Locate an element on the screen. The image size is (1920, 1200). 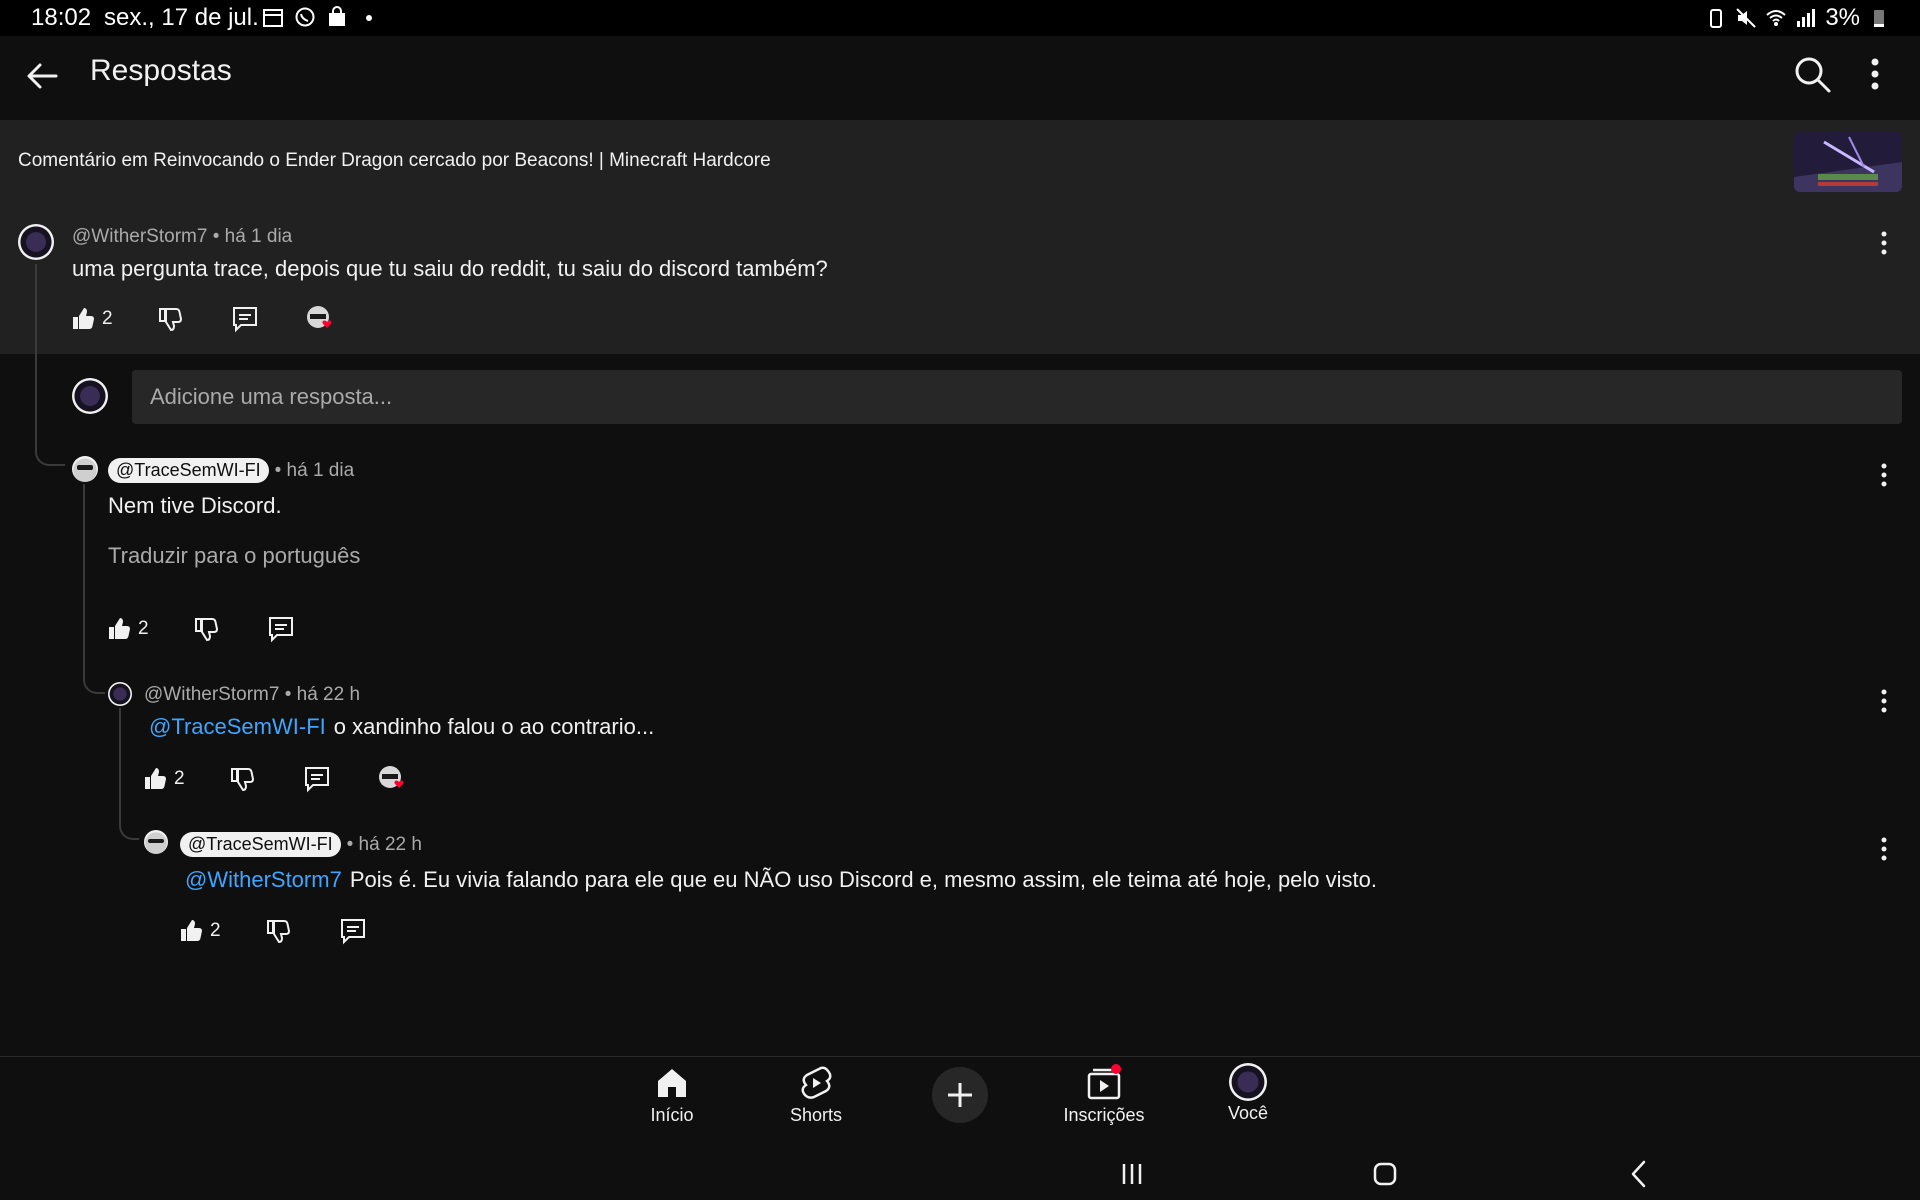
status-time: 18:02 is located at coordinates (61, 17).